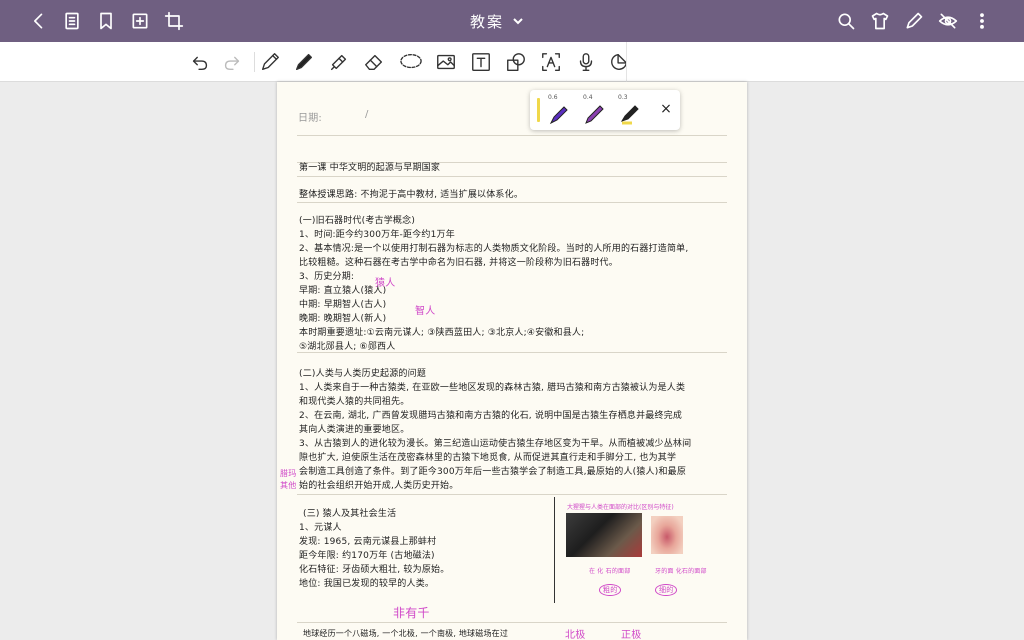 This screenshot has width=1024, height=640. I want to click on image-tool-icon, so click(446, 62).